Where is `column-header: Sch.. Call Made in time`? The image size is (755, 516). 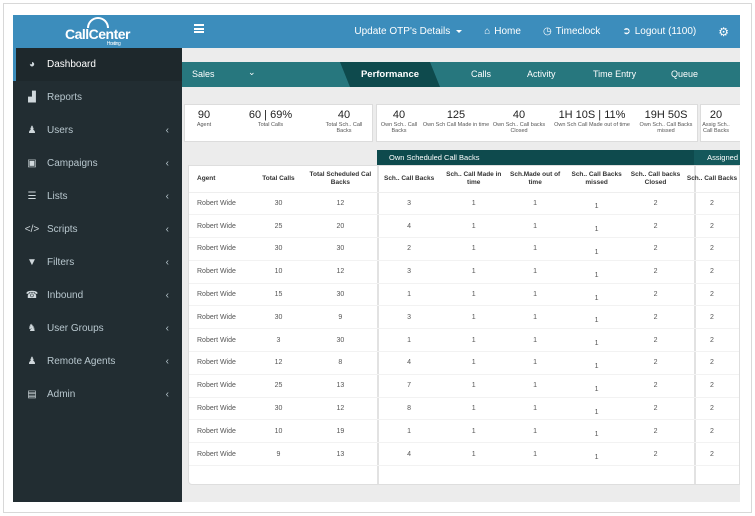
column-header: Sch.. Call Made in time is located at coordinates (474, 179).